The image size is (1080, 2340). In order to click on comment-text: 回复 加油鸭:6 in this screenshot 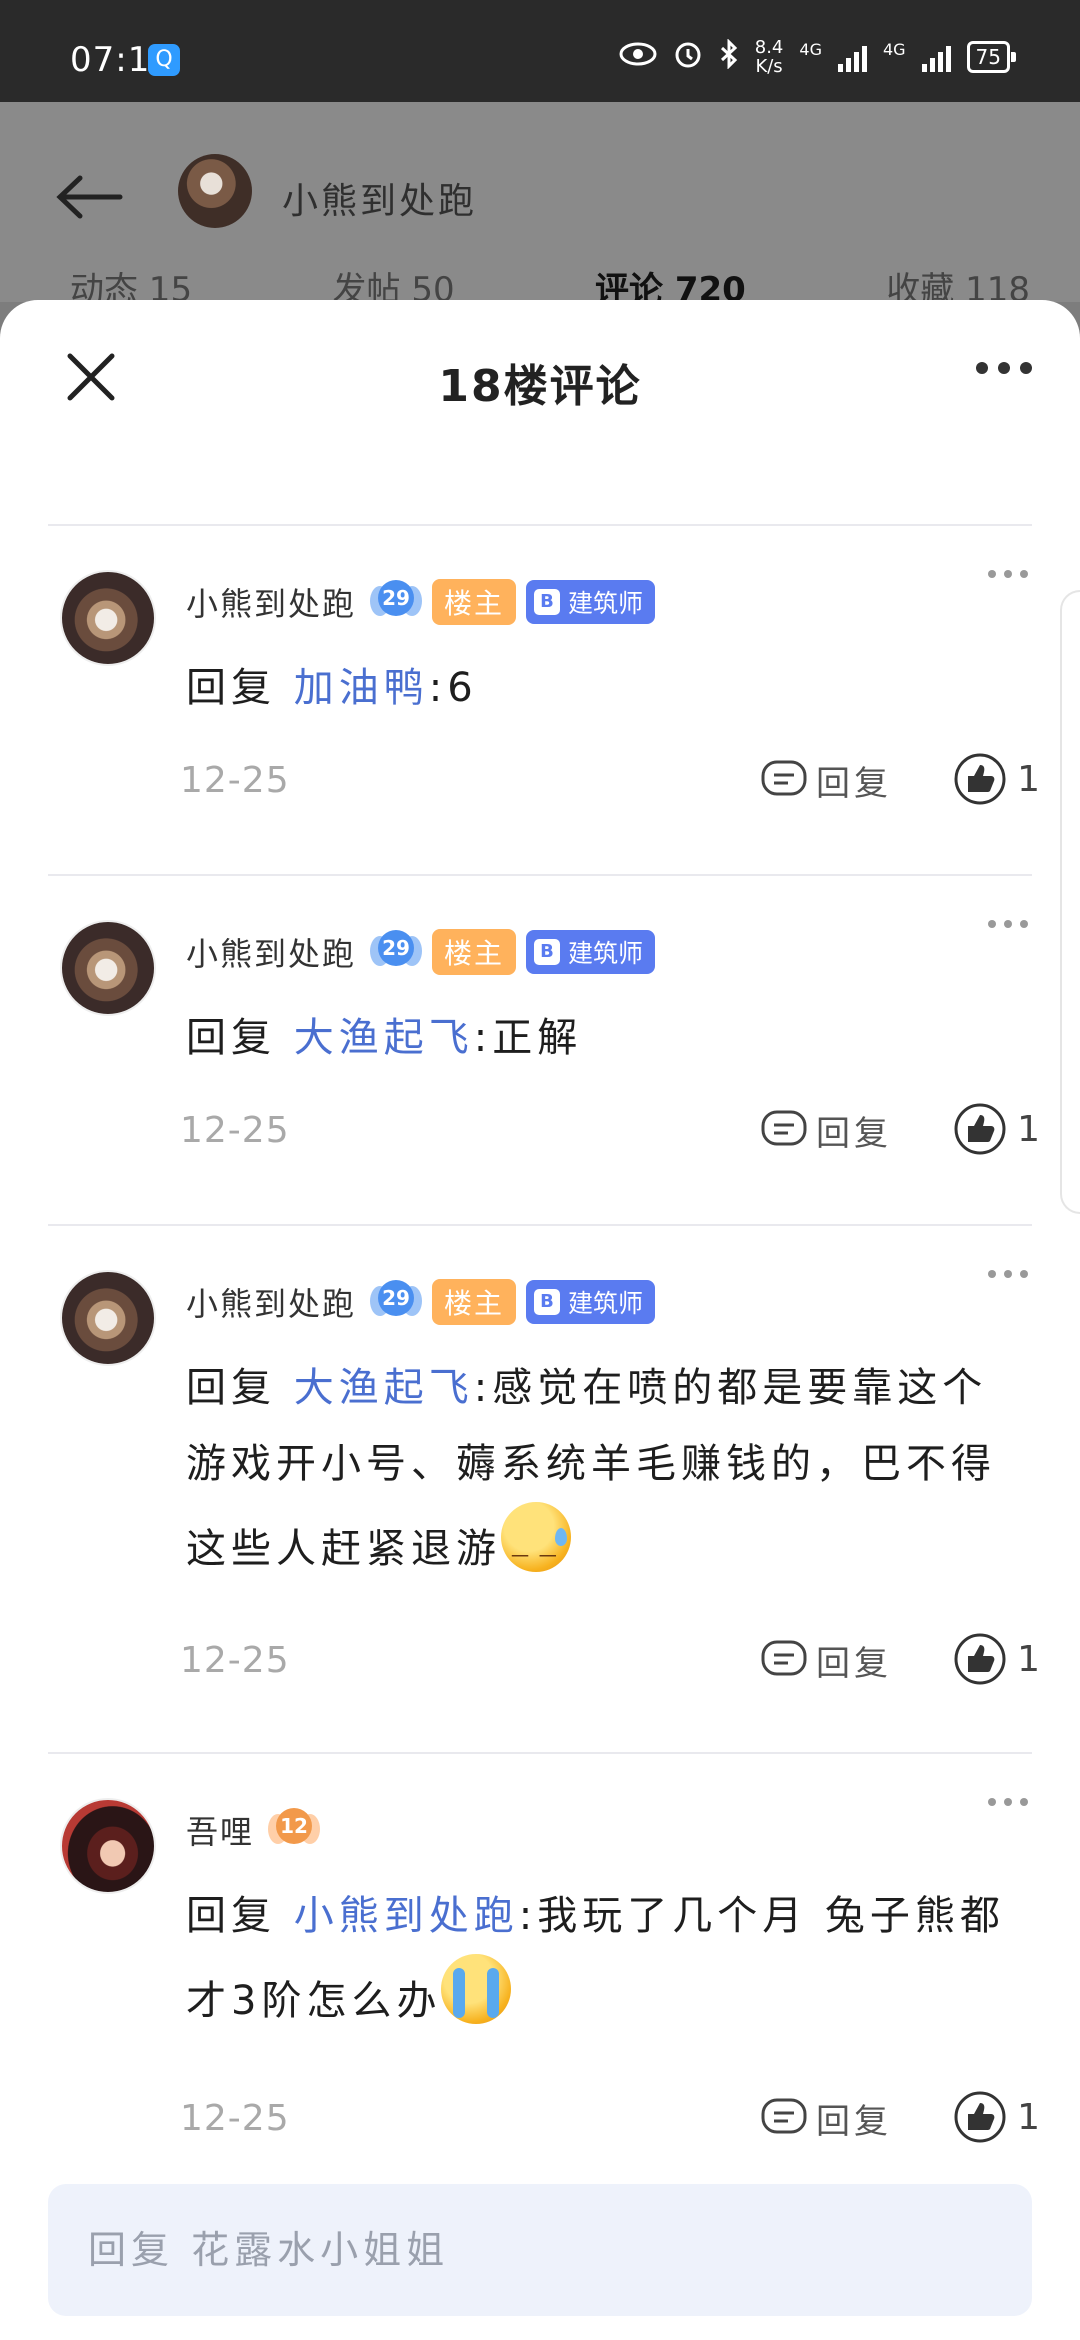, I will do `click(332, 688)`.